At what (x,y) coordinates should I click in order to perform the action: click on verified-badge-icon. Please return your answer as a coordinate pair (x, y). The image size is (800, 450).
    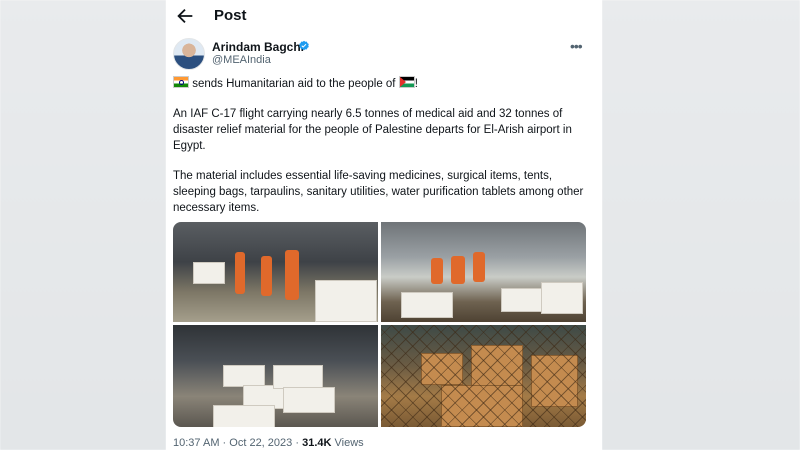
    Looking at the image, I should click on (304, 45).